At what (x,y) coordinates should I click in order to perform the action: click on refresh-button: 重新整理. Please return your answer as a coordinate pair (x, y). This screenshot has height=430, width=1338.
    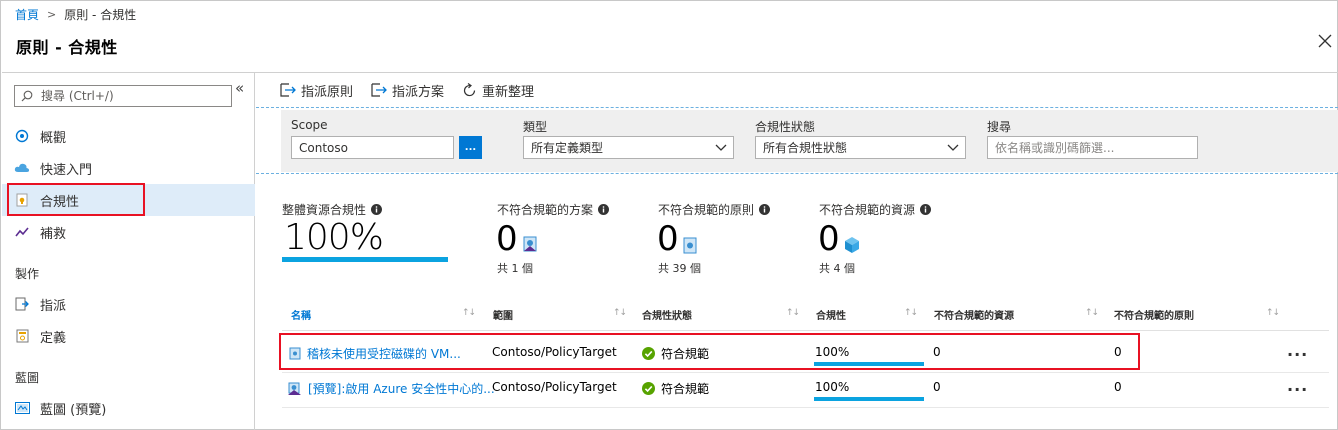
    Looking at the image, I should click on (498, 90).